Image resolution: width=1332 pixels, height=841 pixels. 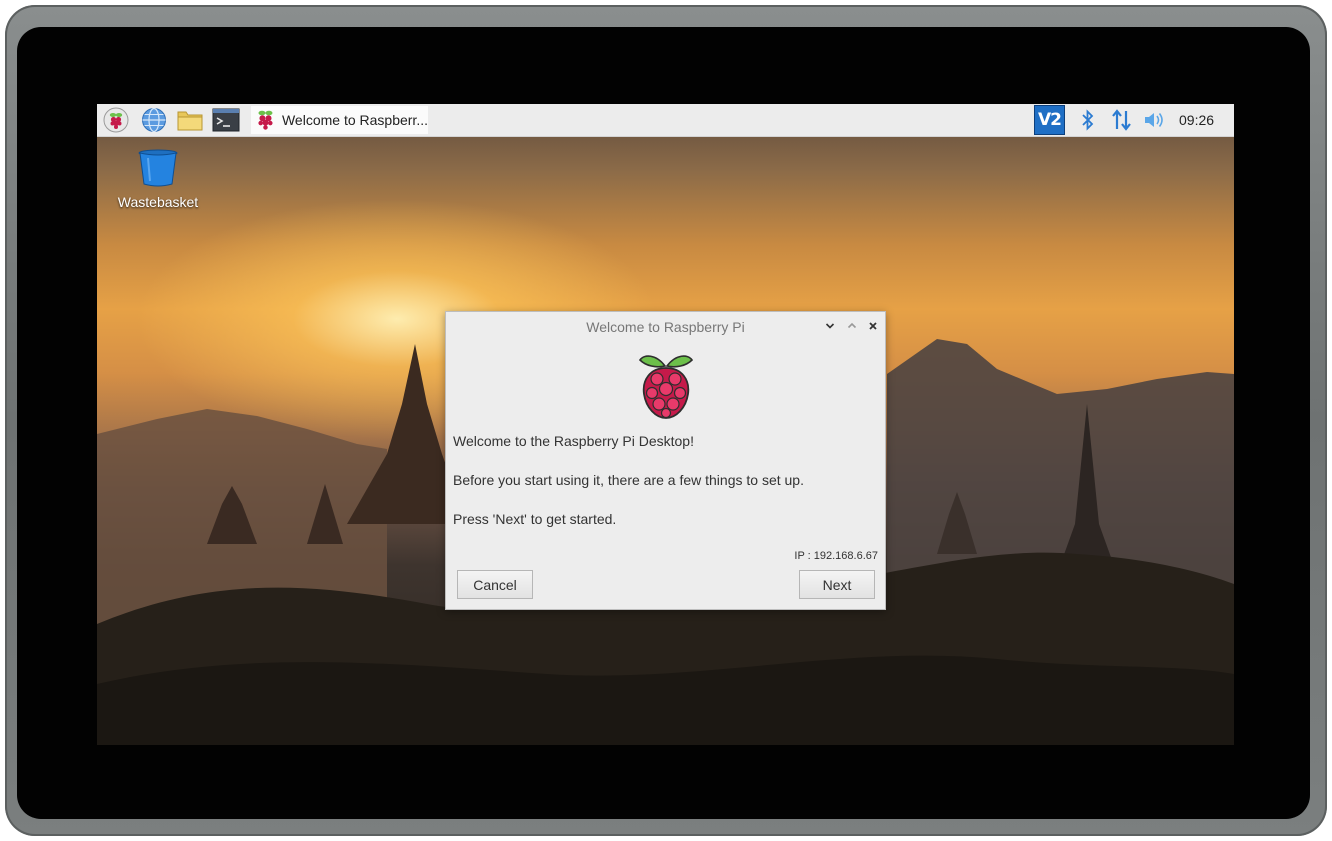 I want to click on network-button, so click(x=1122, y=120).